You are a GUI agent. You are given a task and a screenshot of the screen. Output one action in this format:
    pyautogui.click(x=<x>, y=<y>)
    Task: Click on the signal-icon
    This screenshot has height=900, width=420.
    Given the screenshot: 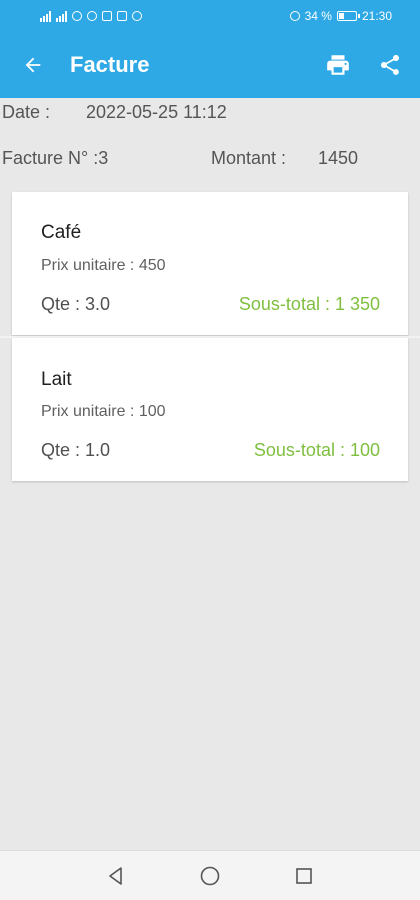 What is the action you would take?
    pyautogui.click(x=45, y=16)
    